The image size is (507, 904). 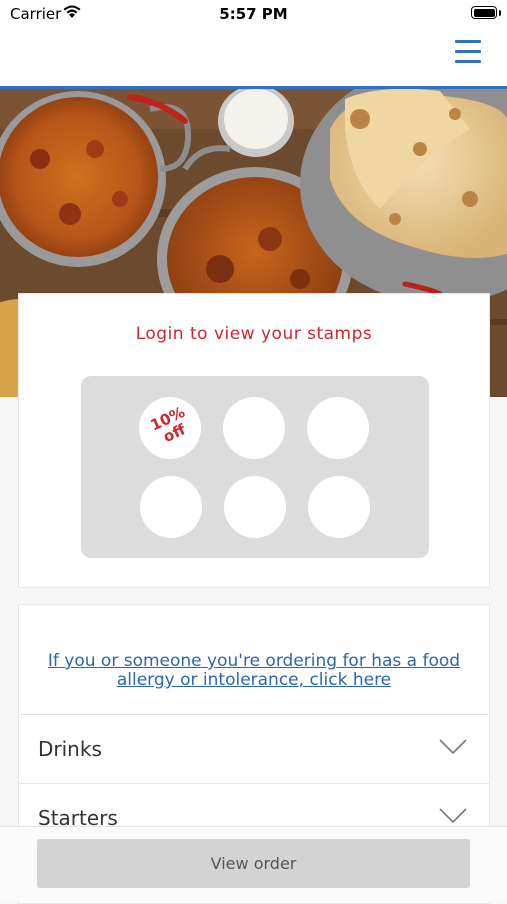 I want to click on menu-section-drinks: Drinks, so click(x=254, y=748).